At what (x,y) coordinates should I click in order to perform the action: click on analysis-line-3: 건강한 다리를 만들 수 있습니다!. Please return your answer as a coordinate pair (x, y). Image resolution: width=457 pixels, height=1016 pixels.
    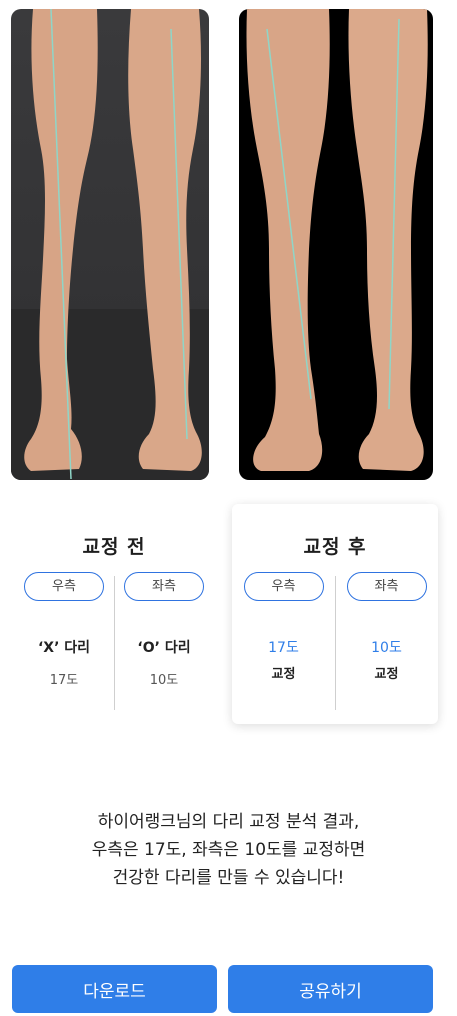
    Looking at the image, I should click on (228, 878).